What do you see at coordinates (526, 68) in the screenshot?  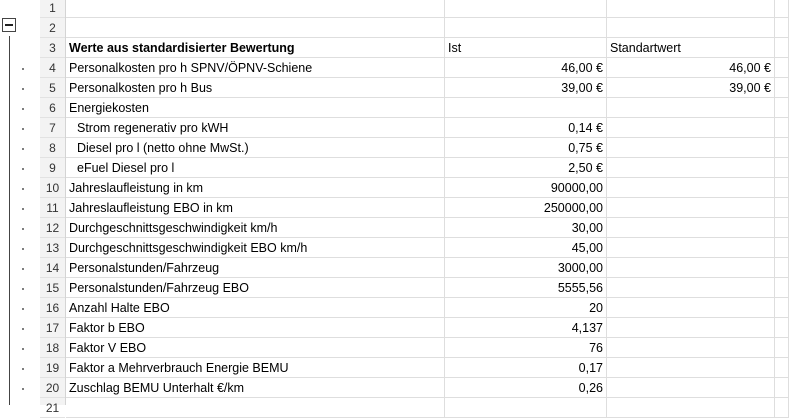 I see `cell-b: 46,00 €` at bounding box center [526, 68].